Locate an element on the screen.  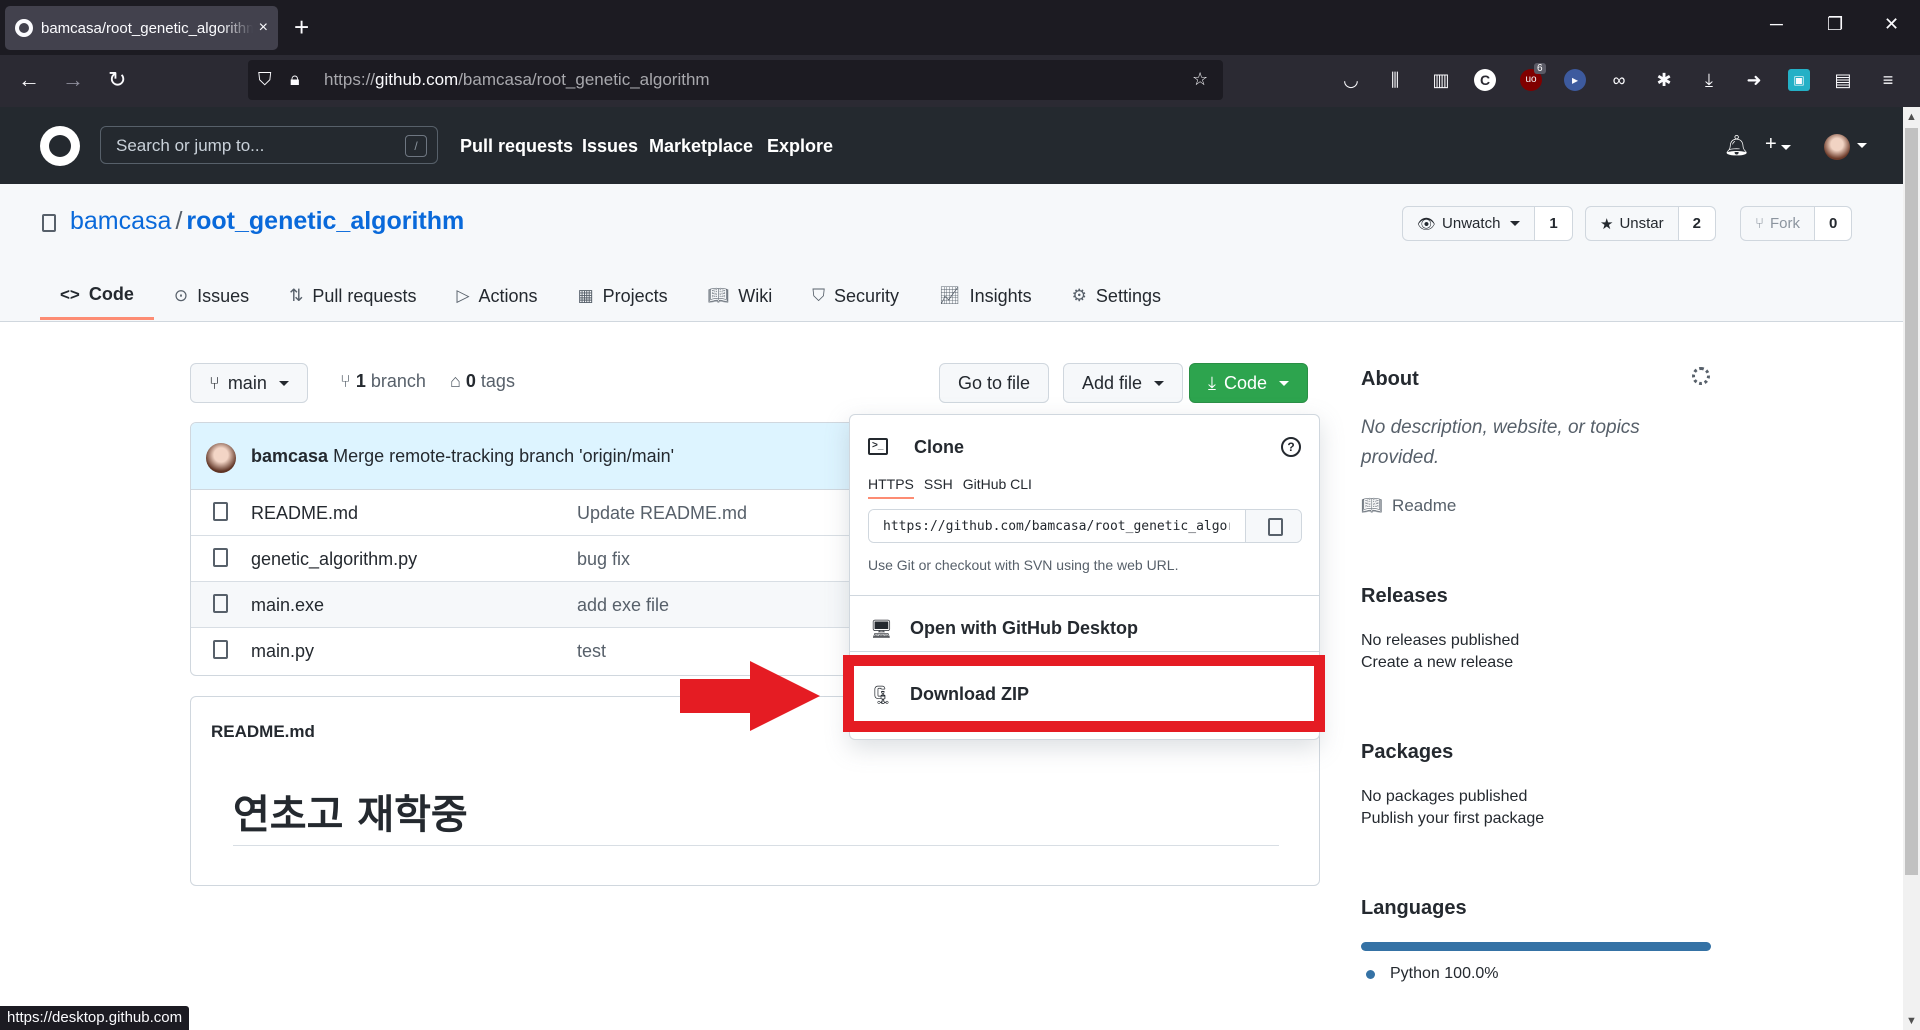
sidebar-toggle-icon: ▤ is located at coordinates (1843, 80).